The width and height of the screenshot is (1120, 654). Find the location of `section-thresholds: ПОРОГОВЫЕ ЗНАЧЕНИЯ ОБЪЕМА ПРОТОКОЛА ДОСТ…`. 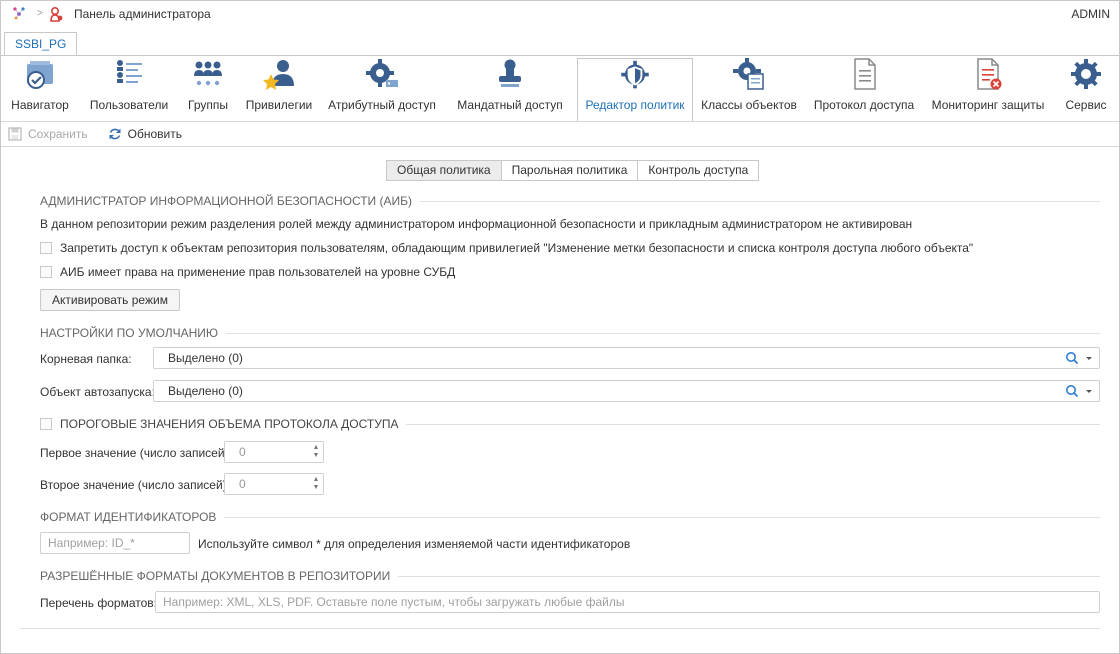

section-thresholds: ПОРОГОВЫЕ ЗНАЧЕНИЯ ОБЪЕМА ПРОТОКОЛА ДОСТ… is located at coordinates (570, 424).